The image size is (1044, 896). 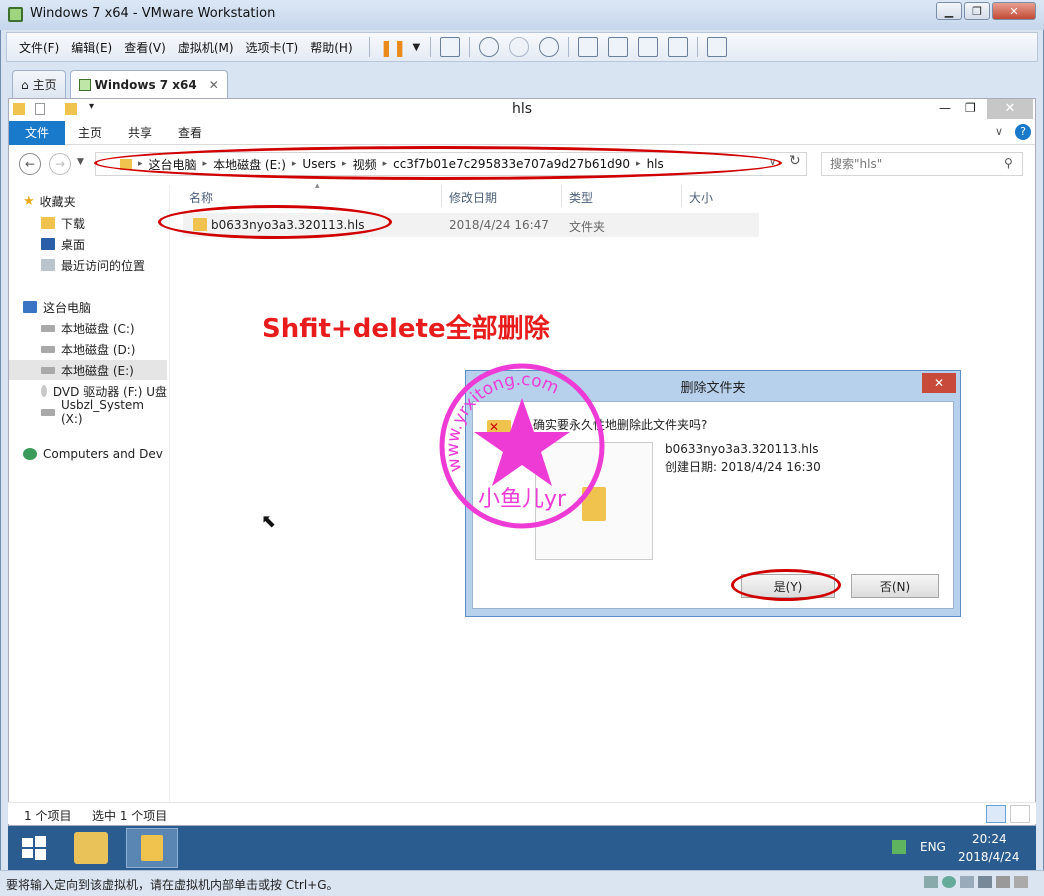 I want to click on nav-recent: 最近访问的位置, so click(x=93, y=265).